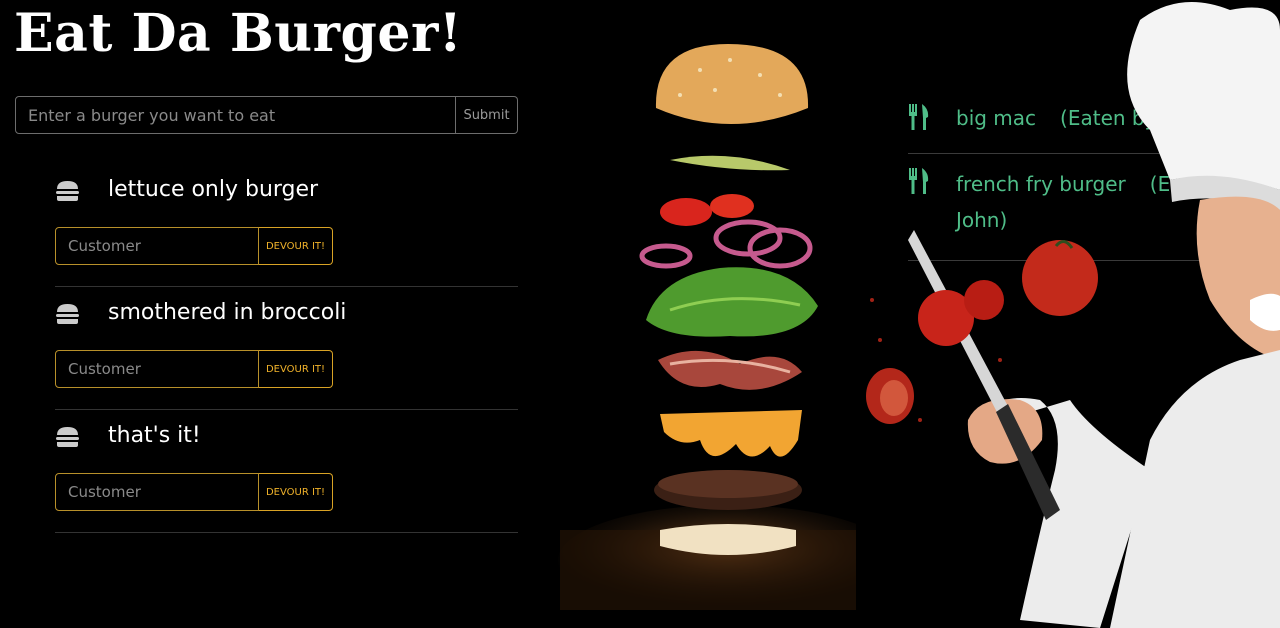 Image resolution: width=1280 pixels, height=628 pixels. I want to click on list-item: lettuce only burger DEVOUR IT!, so click(286, 225).